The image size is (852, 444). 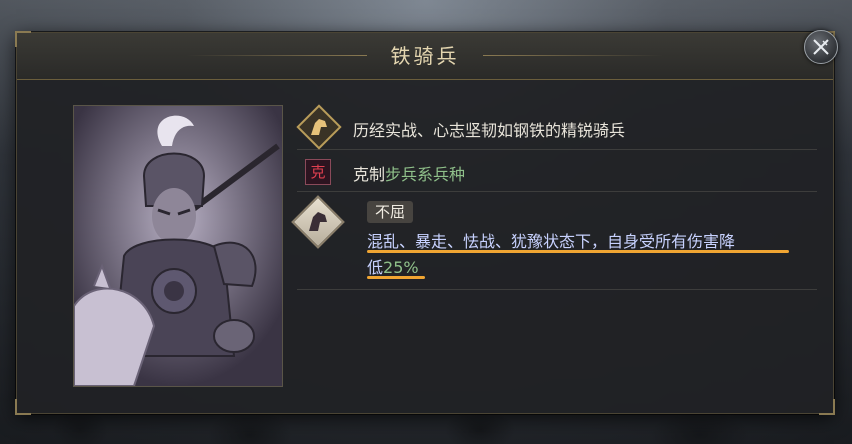 I want to click on skill-description: 混乱、暴走、怯战、犹豫状态下，自身受所有伤害降 低25%, so click(x=587, y=255).